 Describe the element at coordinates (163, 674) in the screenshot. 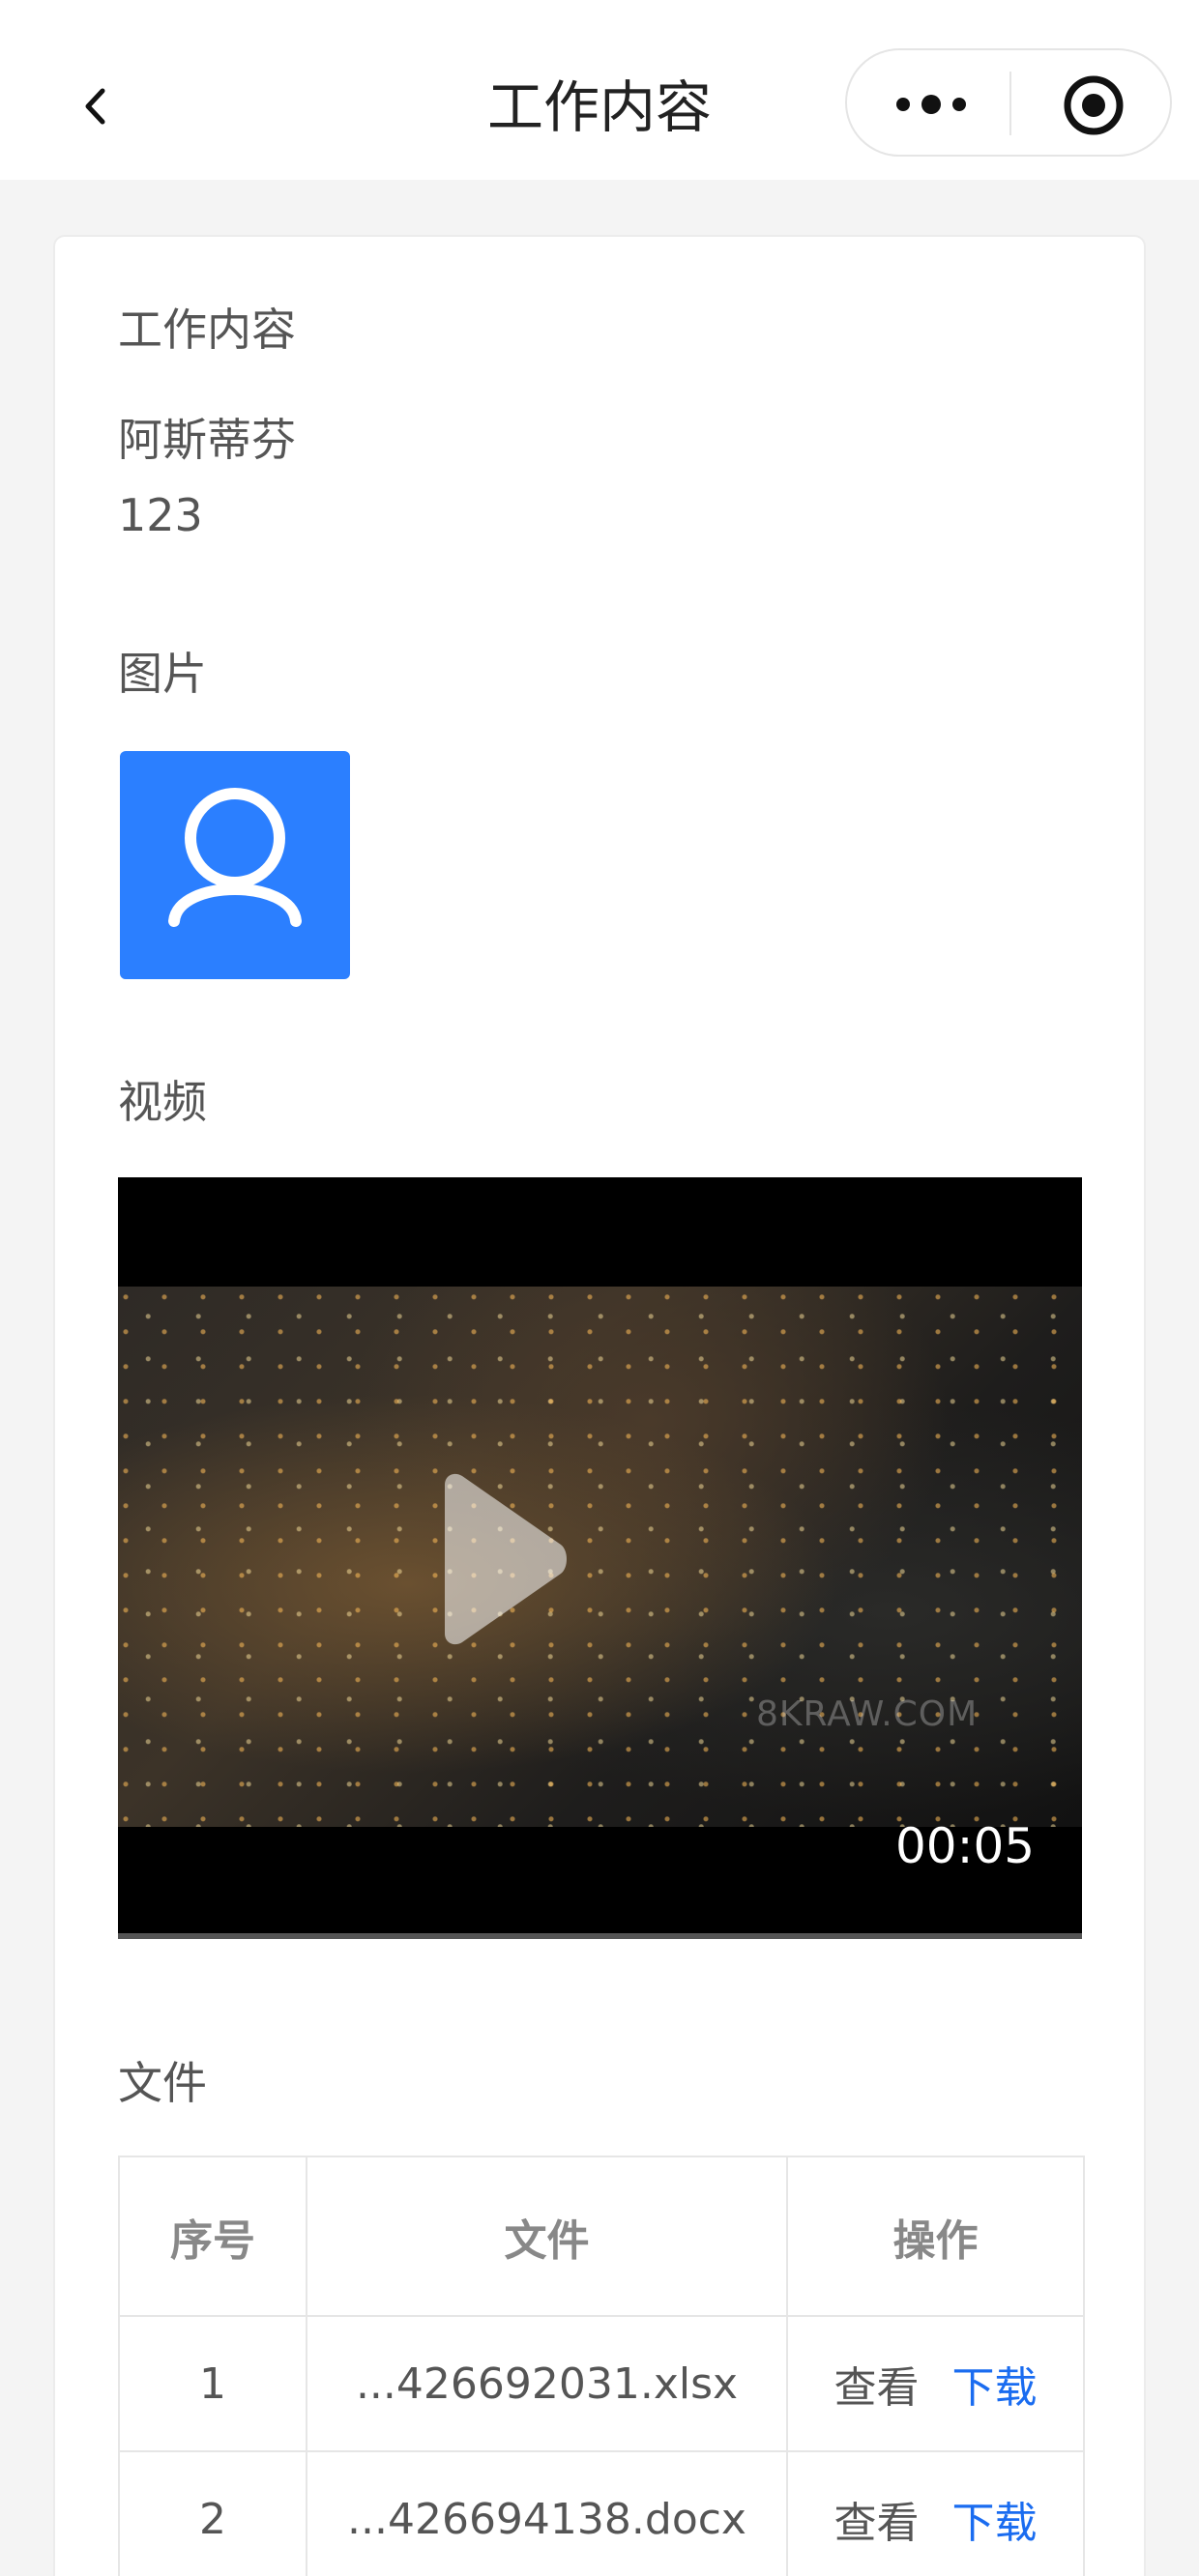

I see `image-label: 图片` at that location.